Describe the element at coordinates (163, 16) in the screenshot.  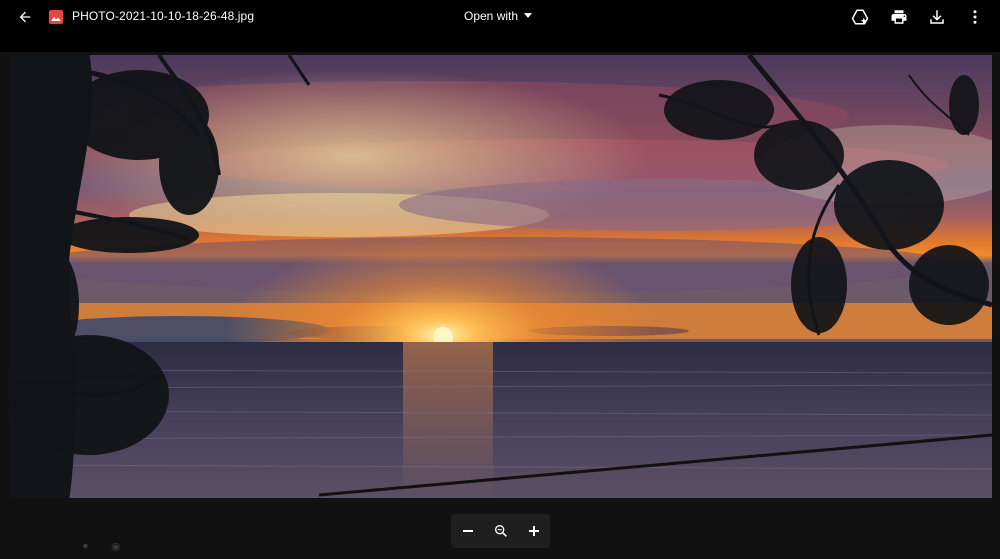
I see `file-name: PHOTO-2021-10-10-18-26-48.jpg` at that location.